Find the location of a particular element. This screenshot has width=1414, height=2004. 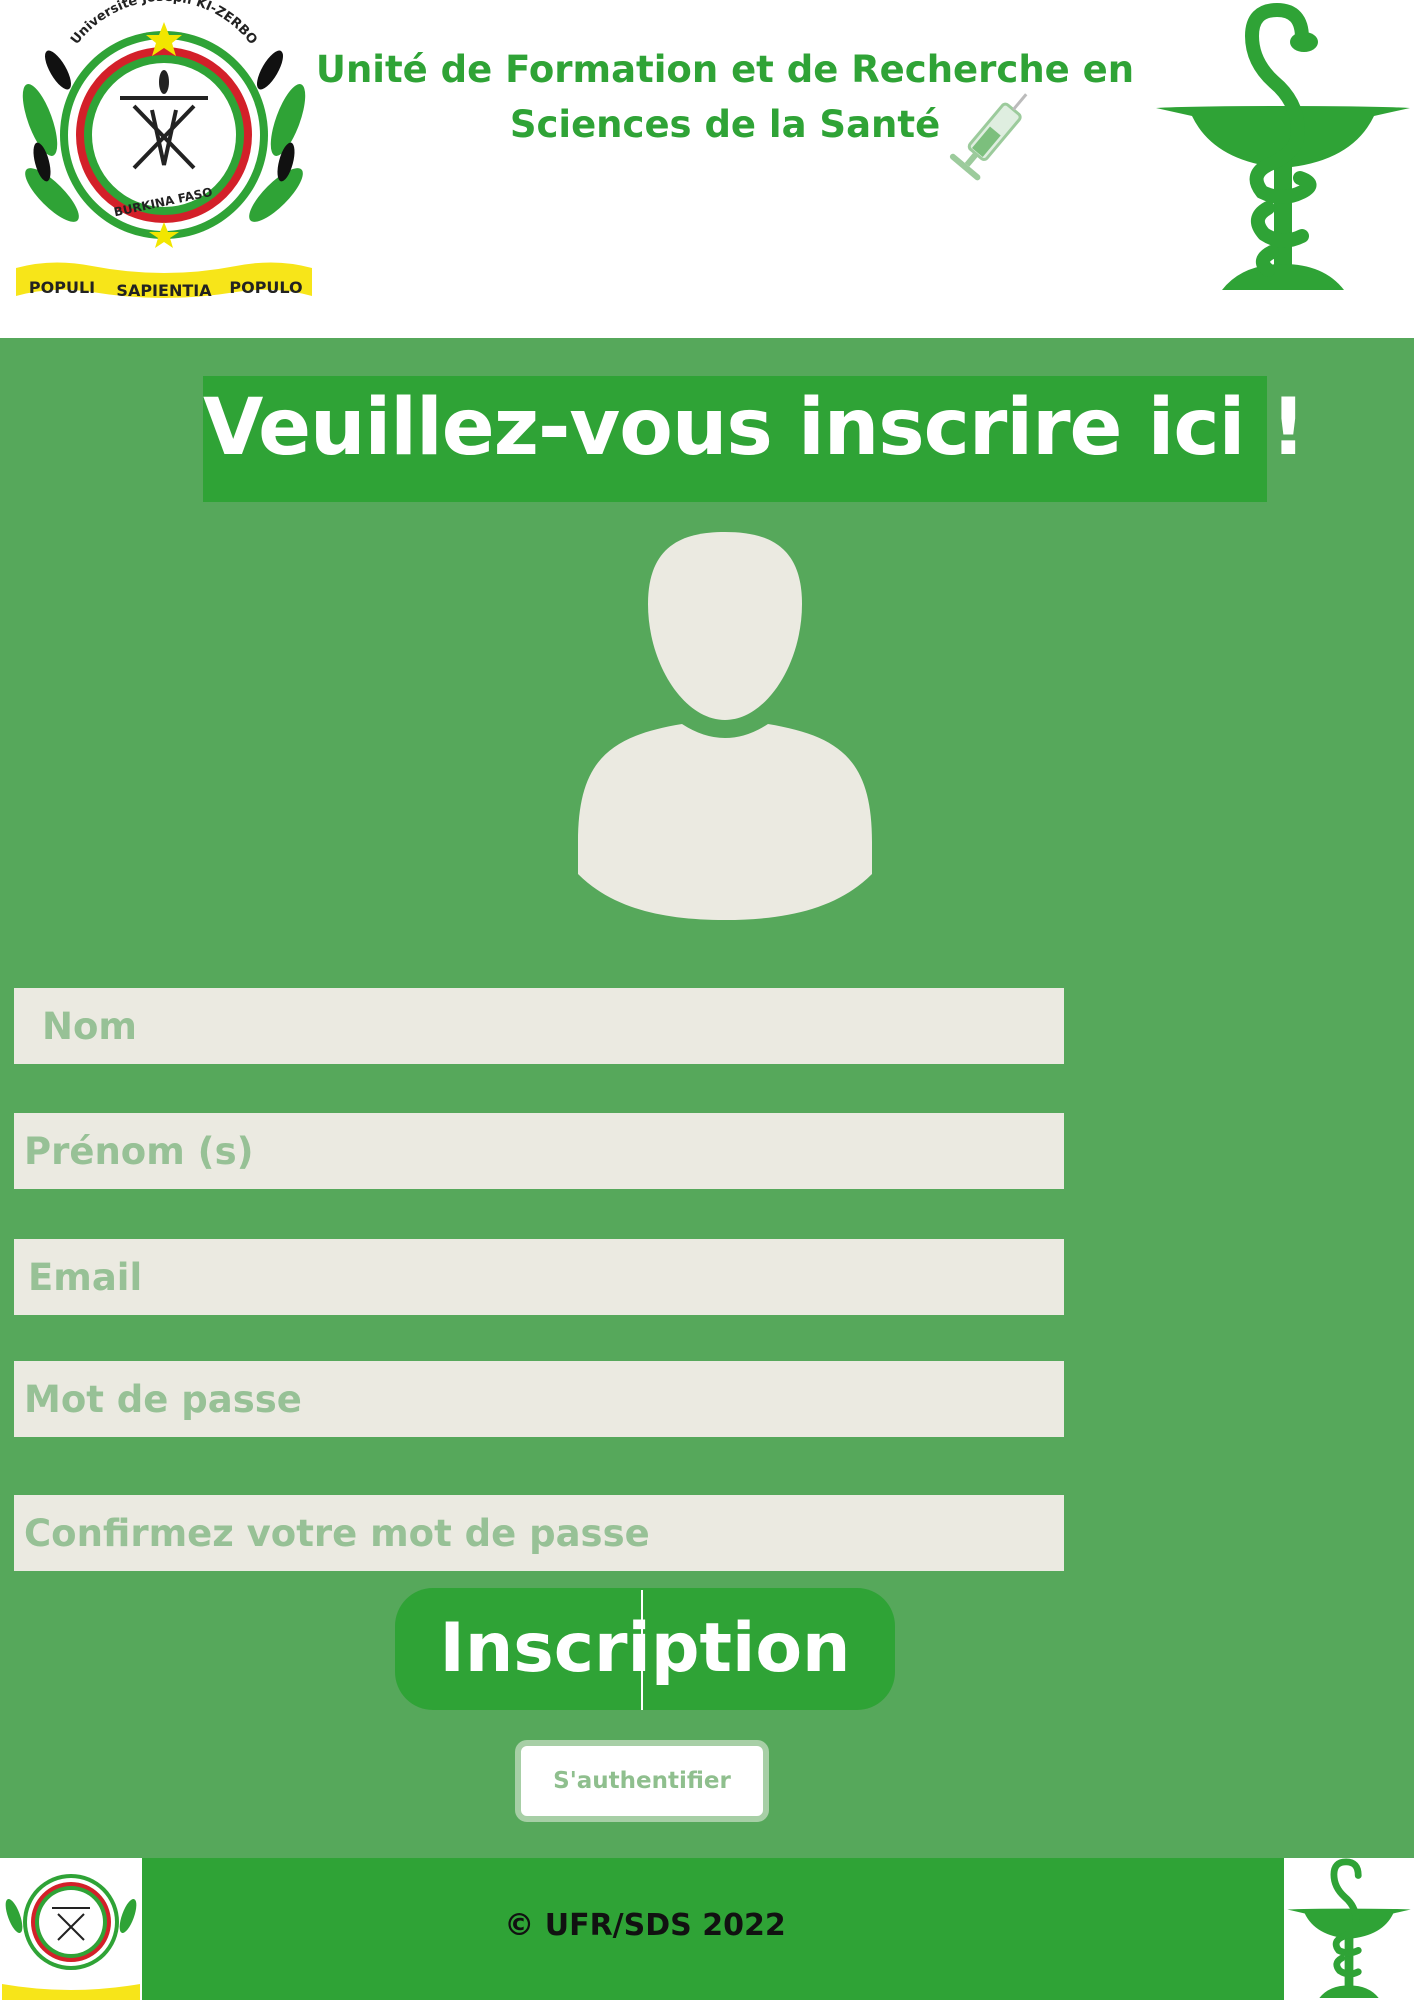

inscription-button: Inscription is located at coordinates (645, 1649).